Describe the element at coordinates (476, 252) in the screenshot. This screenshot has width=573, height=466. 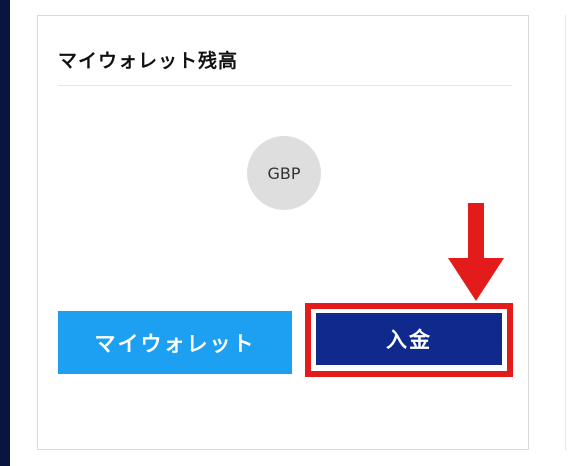
I see `down-arrow-icon` at that location.